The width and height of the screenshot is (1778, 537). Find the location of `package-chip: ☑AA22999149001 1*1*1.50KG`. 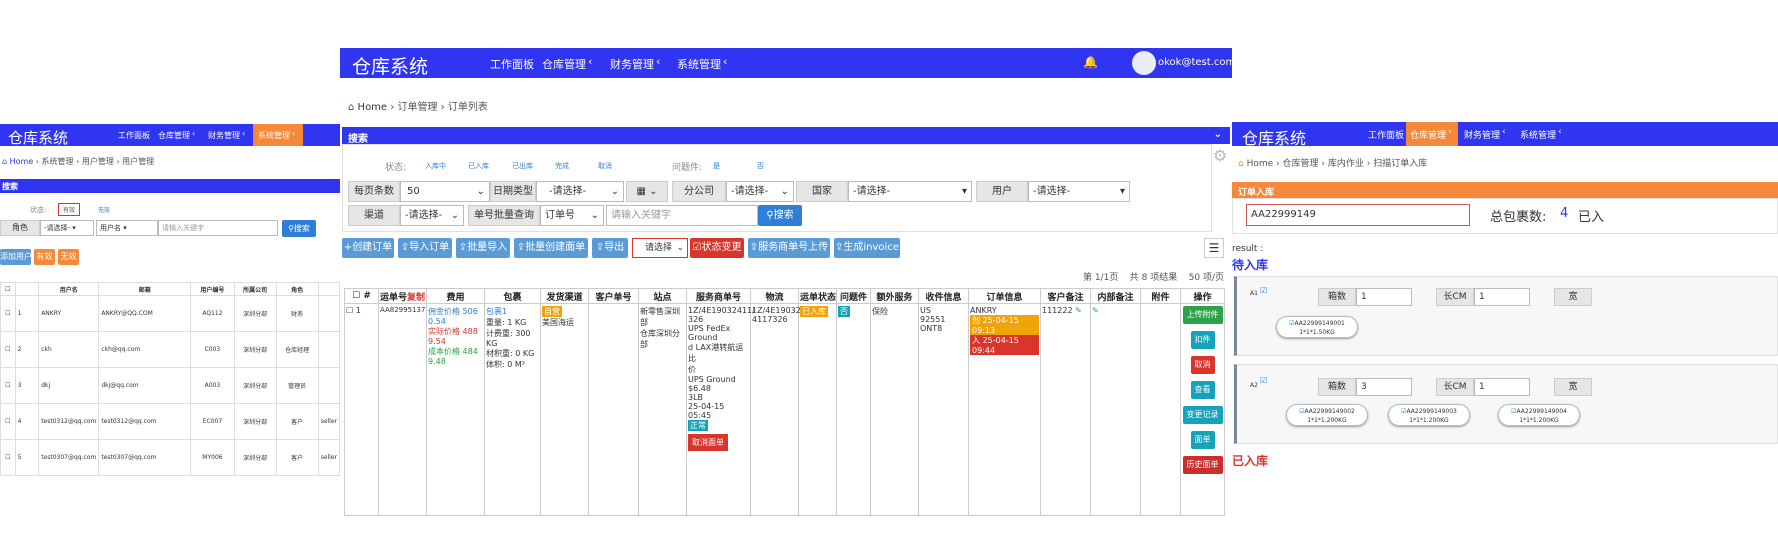

package-chip: ☑AA22999149001 1*1*1.50KG is located at coordinates (1317, 327).